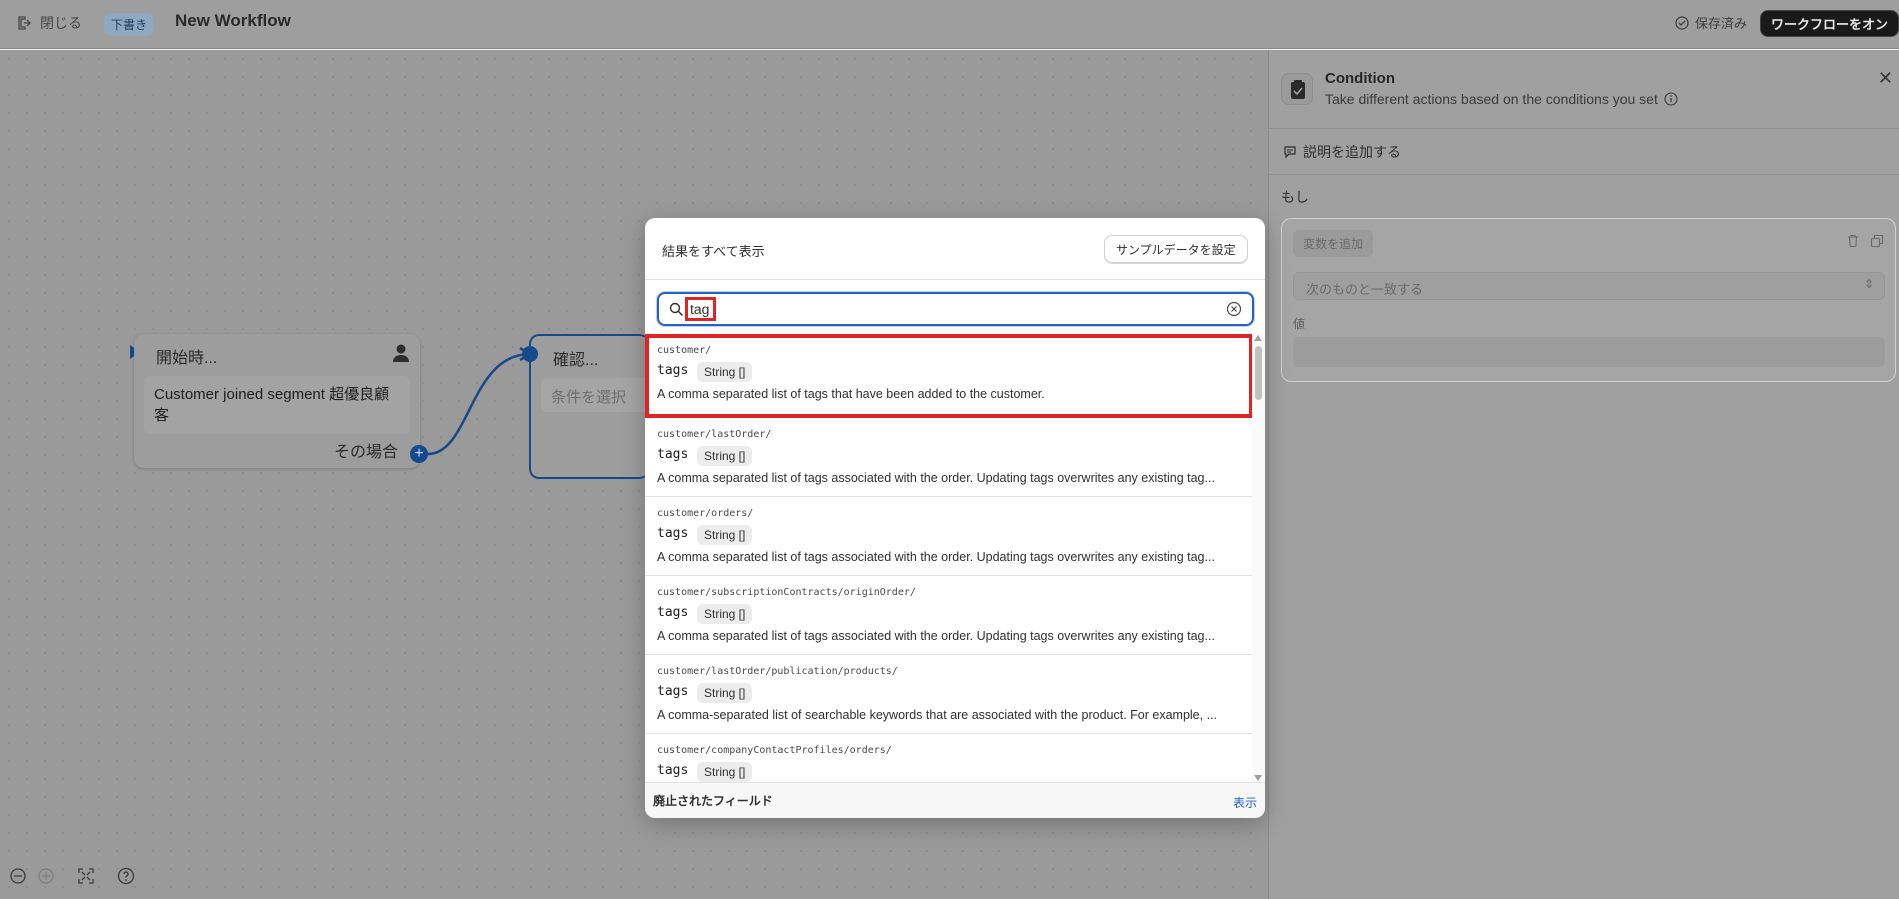 Image resolution: width=1899 pixels, height=899 pixels. I want to click on turn-on-workflow-button: ワークフローをオン, so click(1829, 23).